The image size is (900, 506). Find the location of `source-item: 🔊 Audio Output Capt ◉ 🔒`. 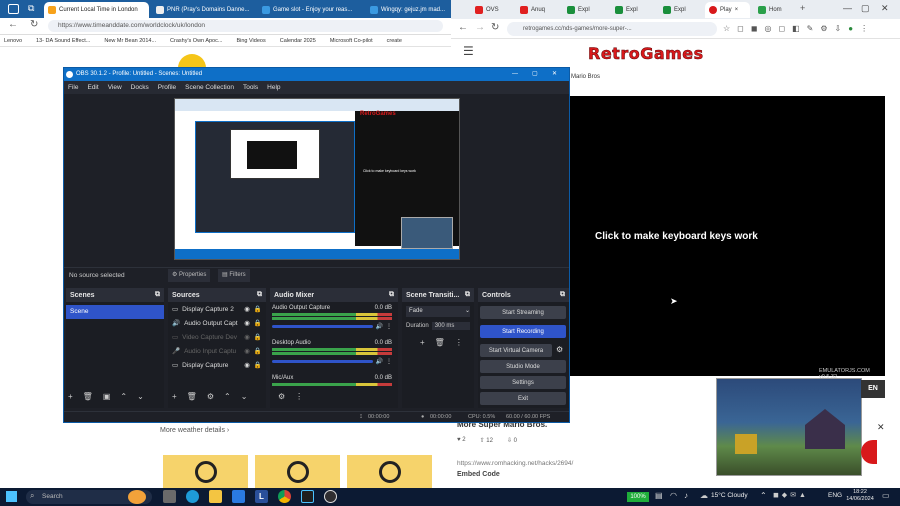

source-item: 🔊 Audio Output Capt ◉ 🔒 is located at coordinates (217, 323).